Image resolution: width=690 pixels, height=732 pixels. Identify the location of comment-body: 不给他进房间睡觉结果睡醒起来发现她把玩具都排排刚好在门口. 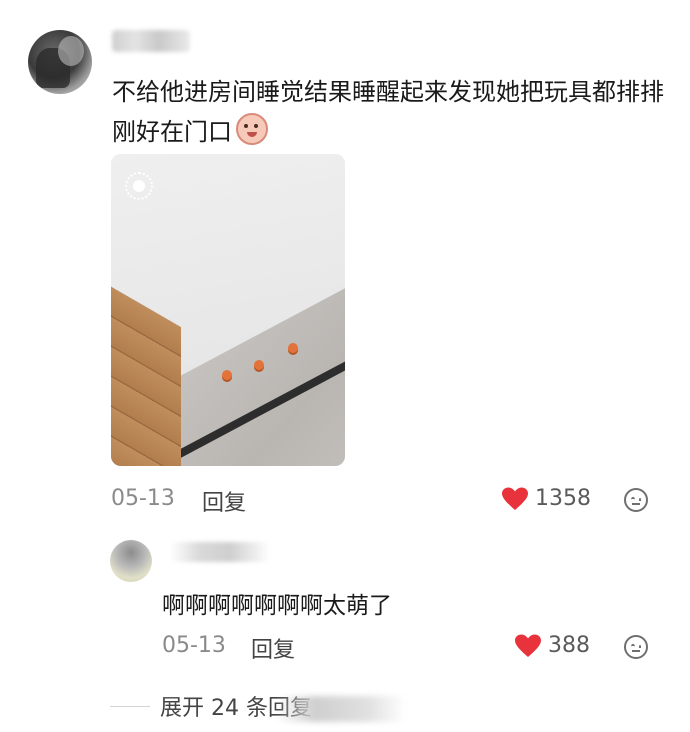
(392, 112).